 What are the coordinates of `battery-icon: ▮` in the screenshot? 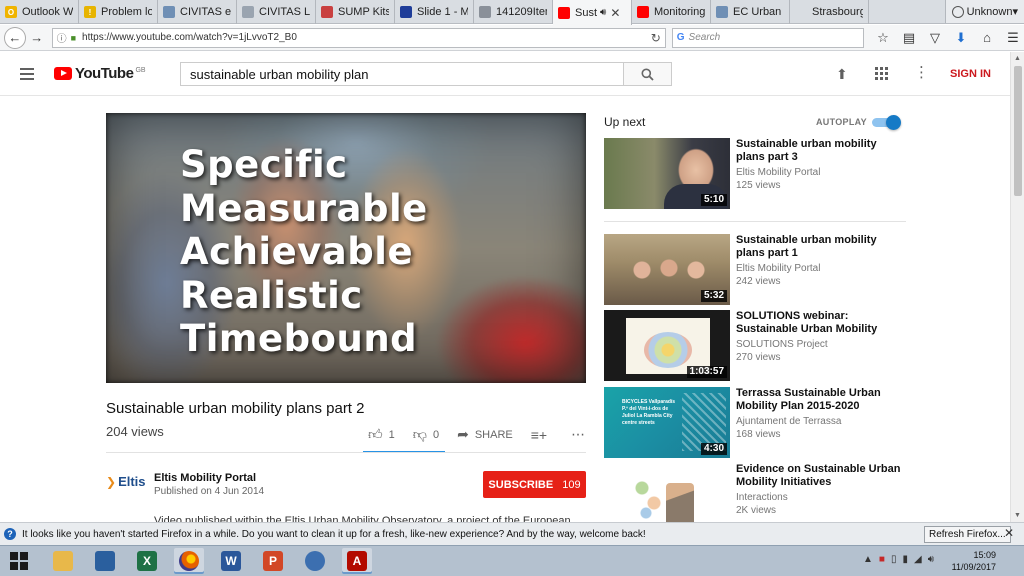 It's located at (905, 559).